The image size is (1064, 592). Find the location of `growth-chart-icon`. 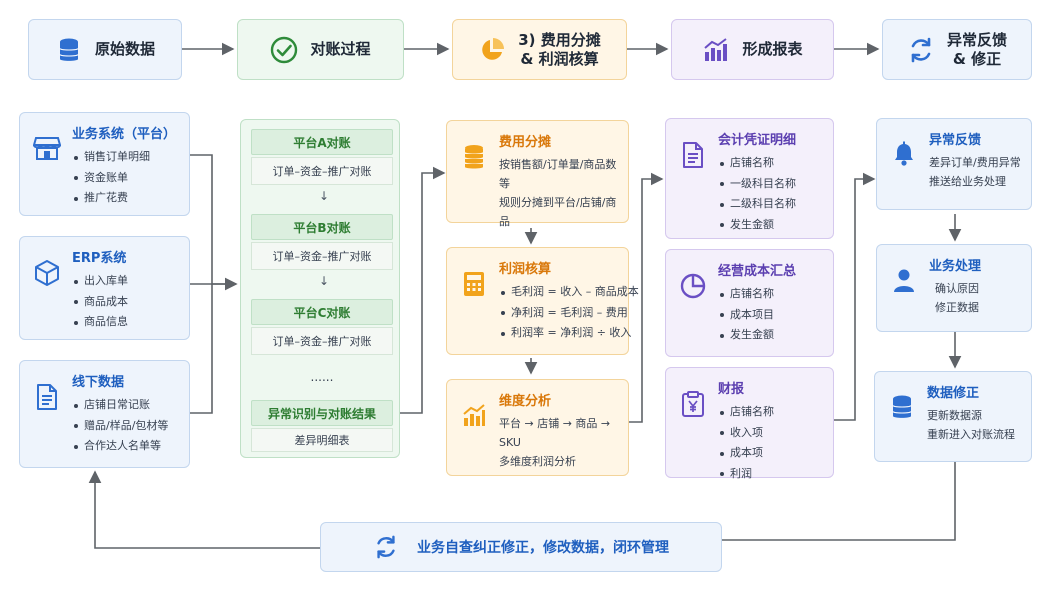

growth-chart-icon is located at coordinates (474, 428).